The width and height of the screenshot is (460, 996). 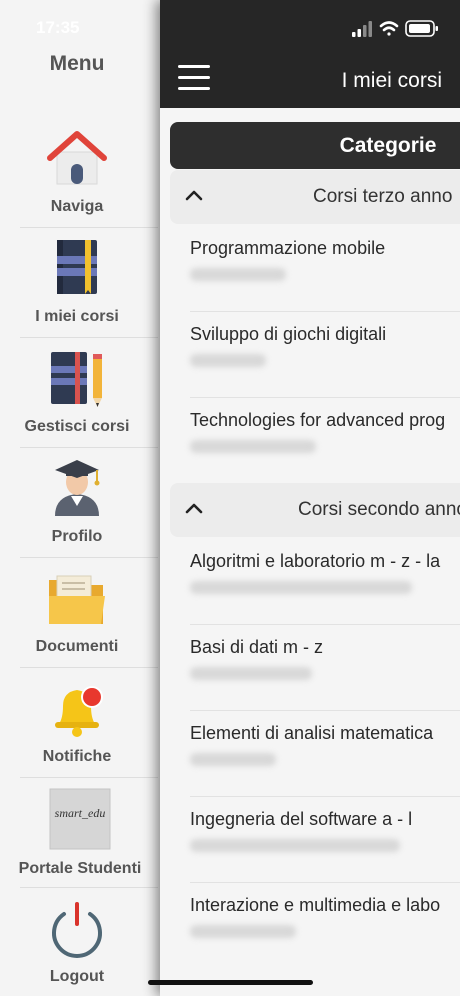 What do you see at coordinates (288, 334) in the screenshot?
I see `course-title: Sviluppo di giochi digitali` at bounding box center [288, 334].